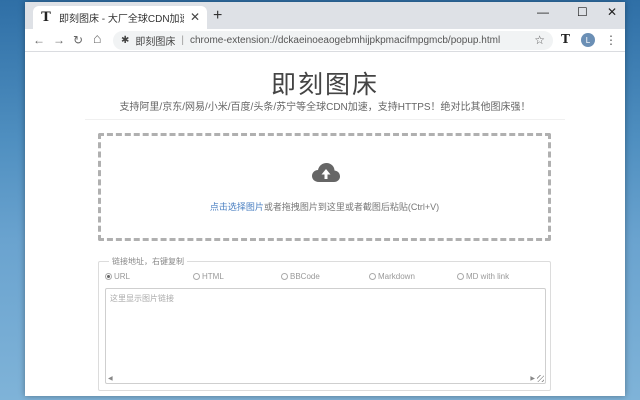  What do you see at coordinates (78, 40) in the screenshot?
I see `reload-button: ↻` at bounding box center [78, 40].